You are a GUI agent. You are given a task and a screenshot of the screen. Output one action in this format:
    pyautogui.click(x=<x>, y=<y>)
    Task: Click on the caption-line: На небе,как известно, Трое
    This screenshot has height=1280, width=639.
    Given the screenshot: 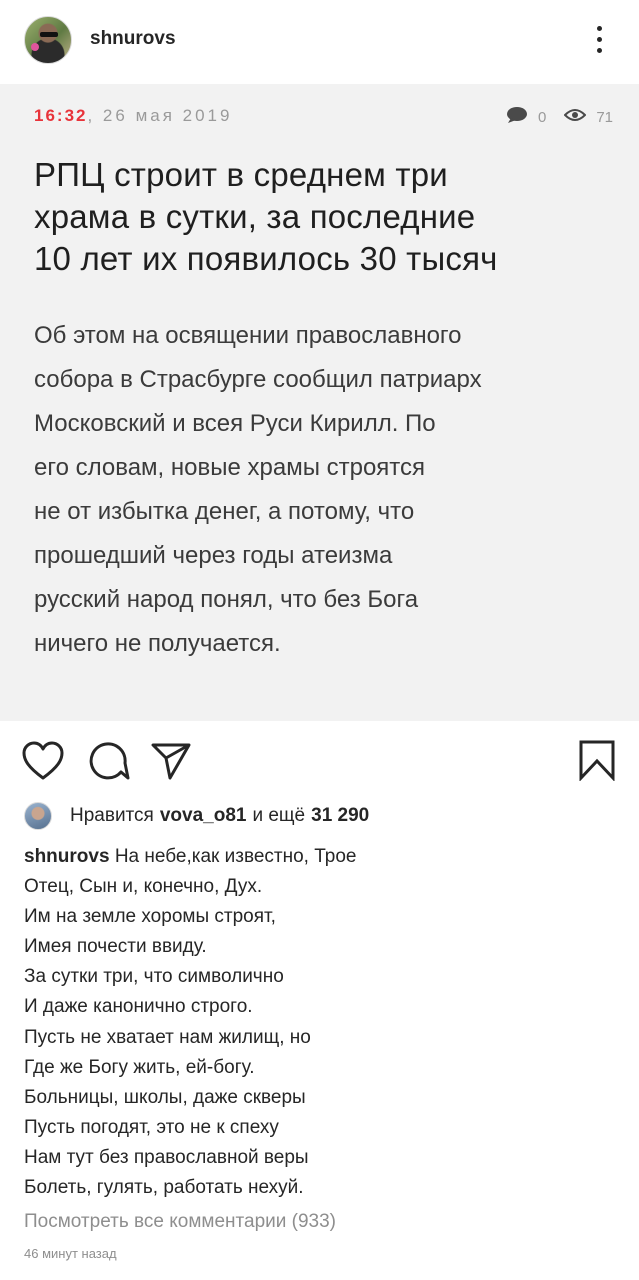 What is the action you would take?
    pyautogui.click(x=235, y=856)
    